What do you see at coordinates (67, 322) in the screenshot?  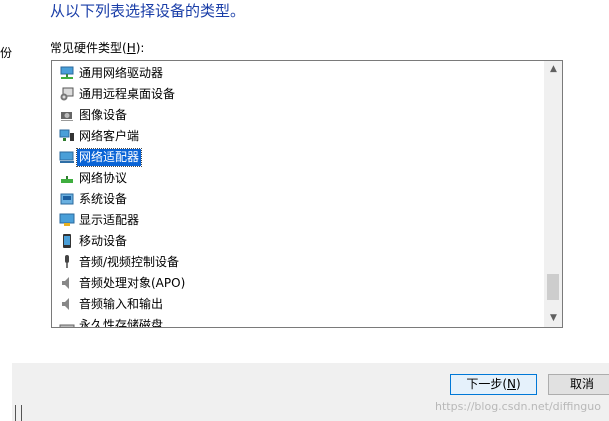 I see `storage-disk-icon` at bounding box center [67, 322].